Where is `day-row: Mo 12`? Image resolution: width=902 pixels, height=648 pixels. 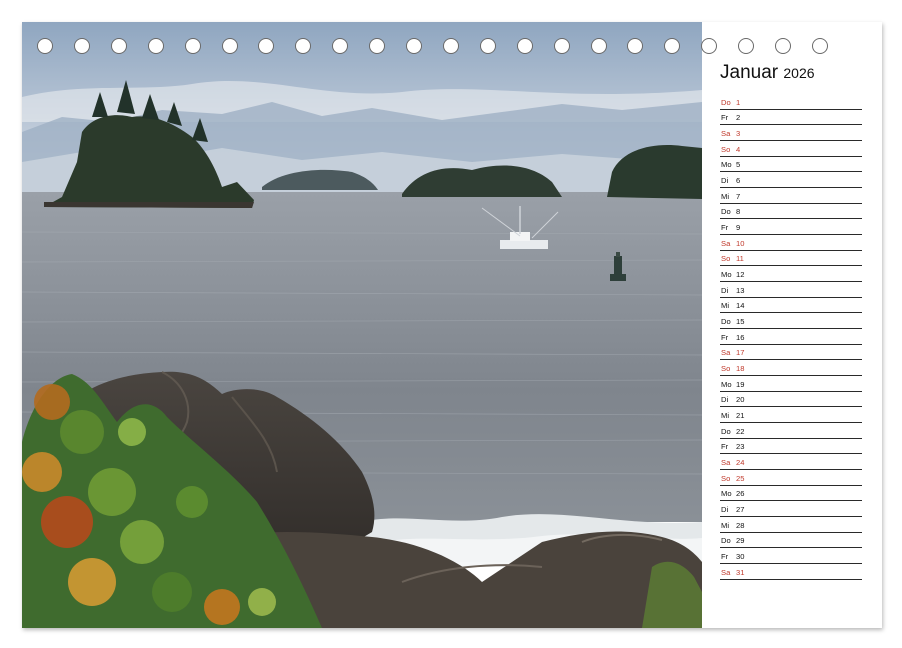
day-row: Mo 12 is located at coordinates (791, 274).